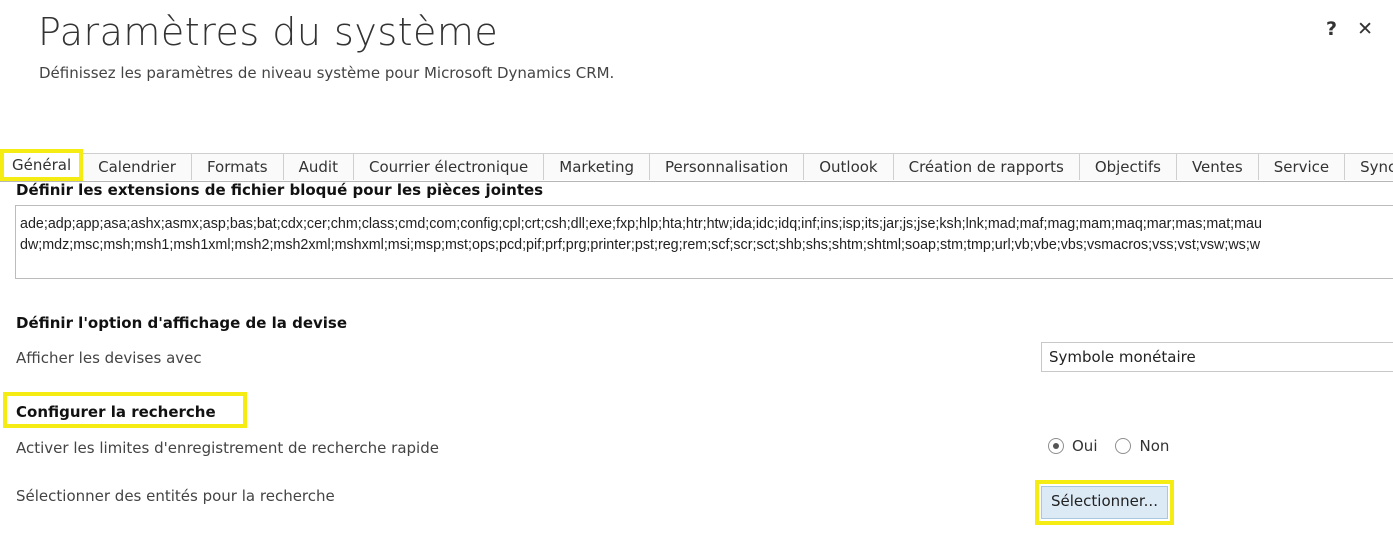 This screenshot has width=1393, height=541. What do you see at coordinates (1128, 166) in the screenshot?
I see `tab-objectifs: Objectifs` at bounding box center [1128, 166].